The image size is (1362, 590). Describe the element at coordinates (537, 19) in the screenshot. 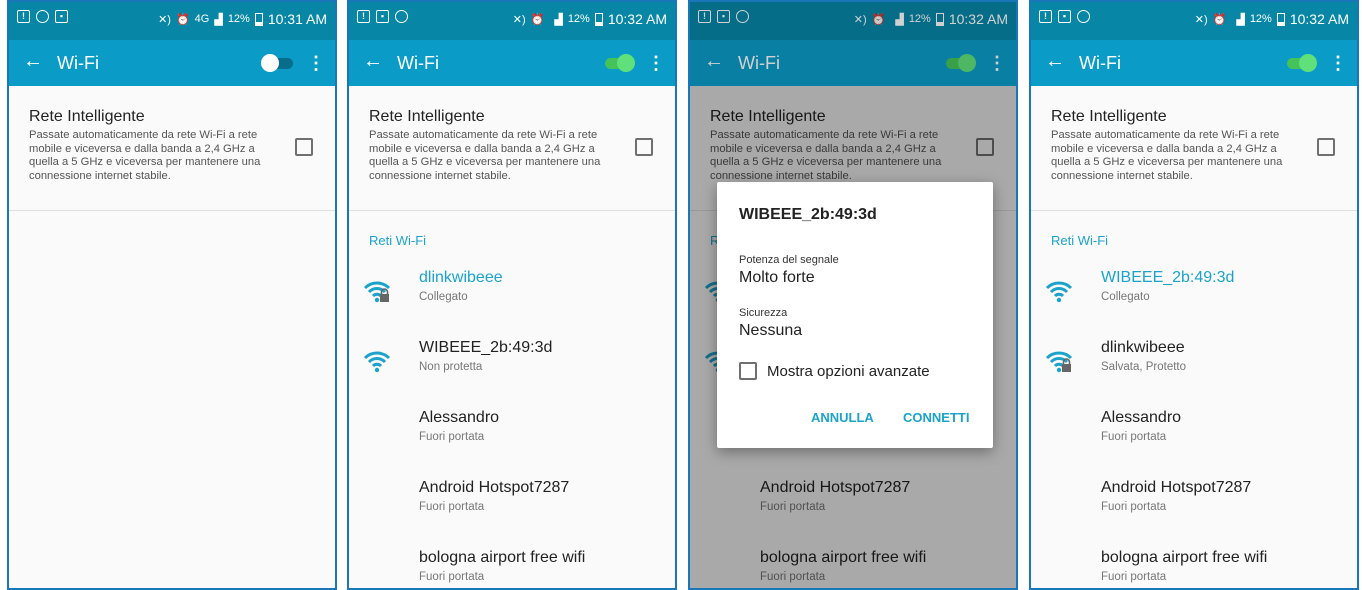

I see `alarm-icon: ⏰` at that location.